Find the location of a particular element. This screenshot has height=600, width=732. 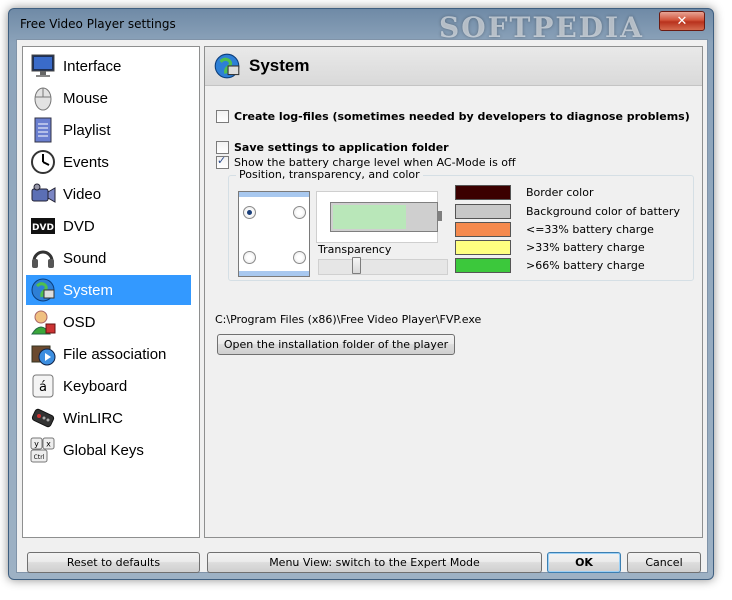

mouse-icon is located at coordinates (43, 98).